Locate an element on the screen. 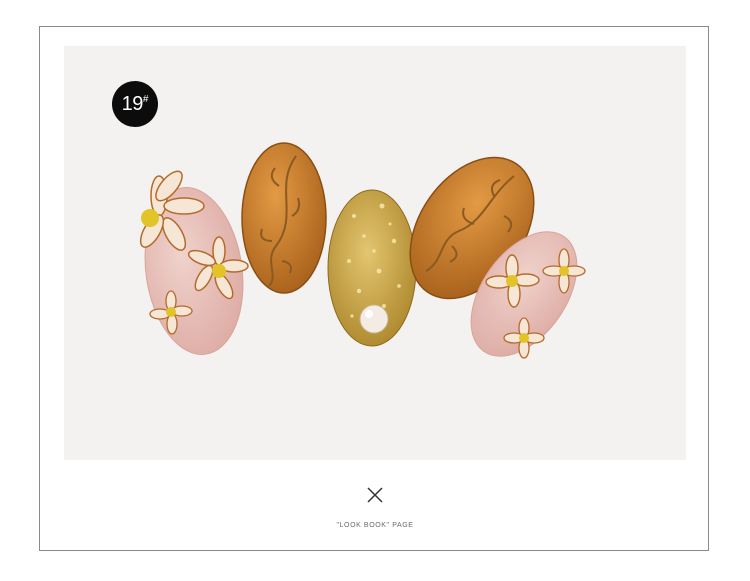 The height and width of the screenshot is (581, 750). look-book-caption: "LOOK BOOK" PAGE is located at coordinates (375, 525).